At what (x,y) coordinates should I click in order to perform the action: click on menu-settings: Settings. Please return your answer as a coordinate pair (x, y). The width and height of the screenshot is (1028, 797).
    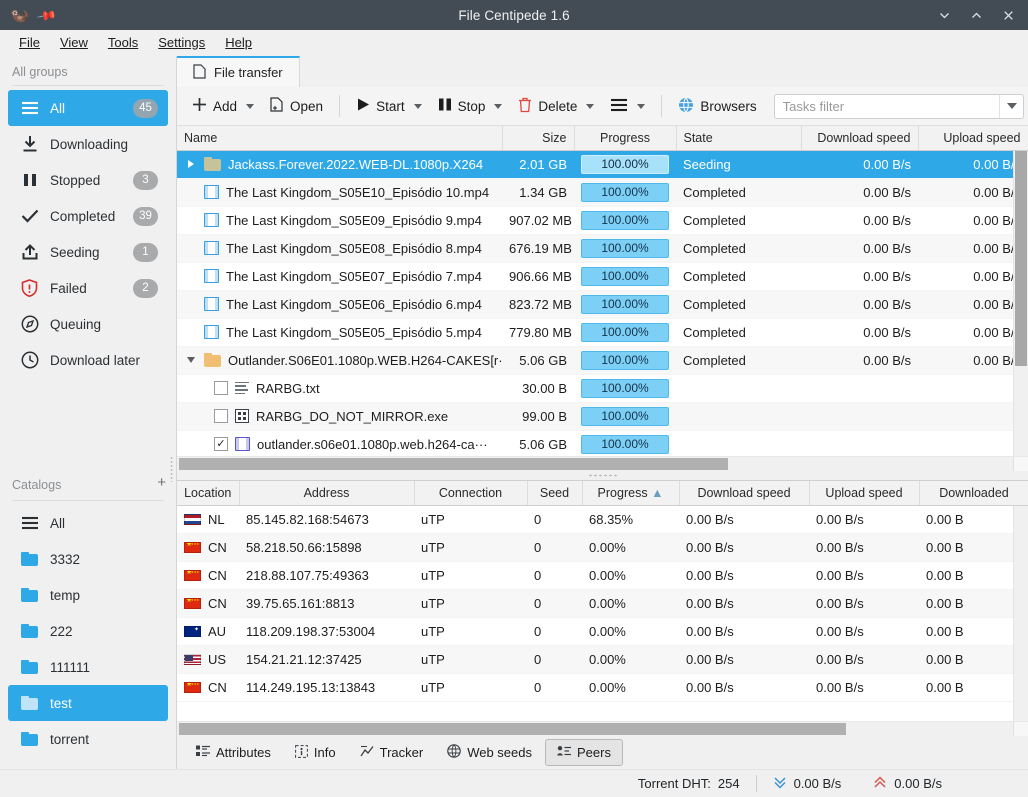
    Looking at the image, I should click on (181, 42).